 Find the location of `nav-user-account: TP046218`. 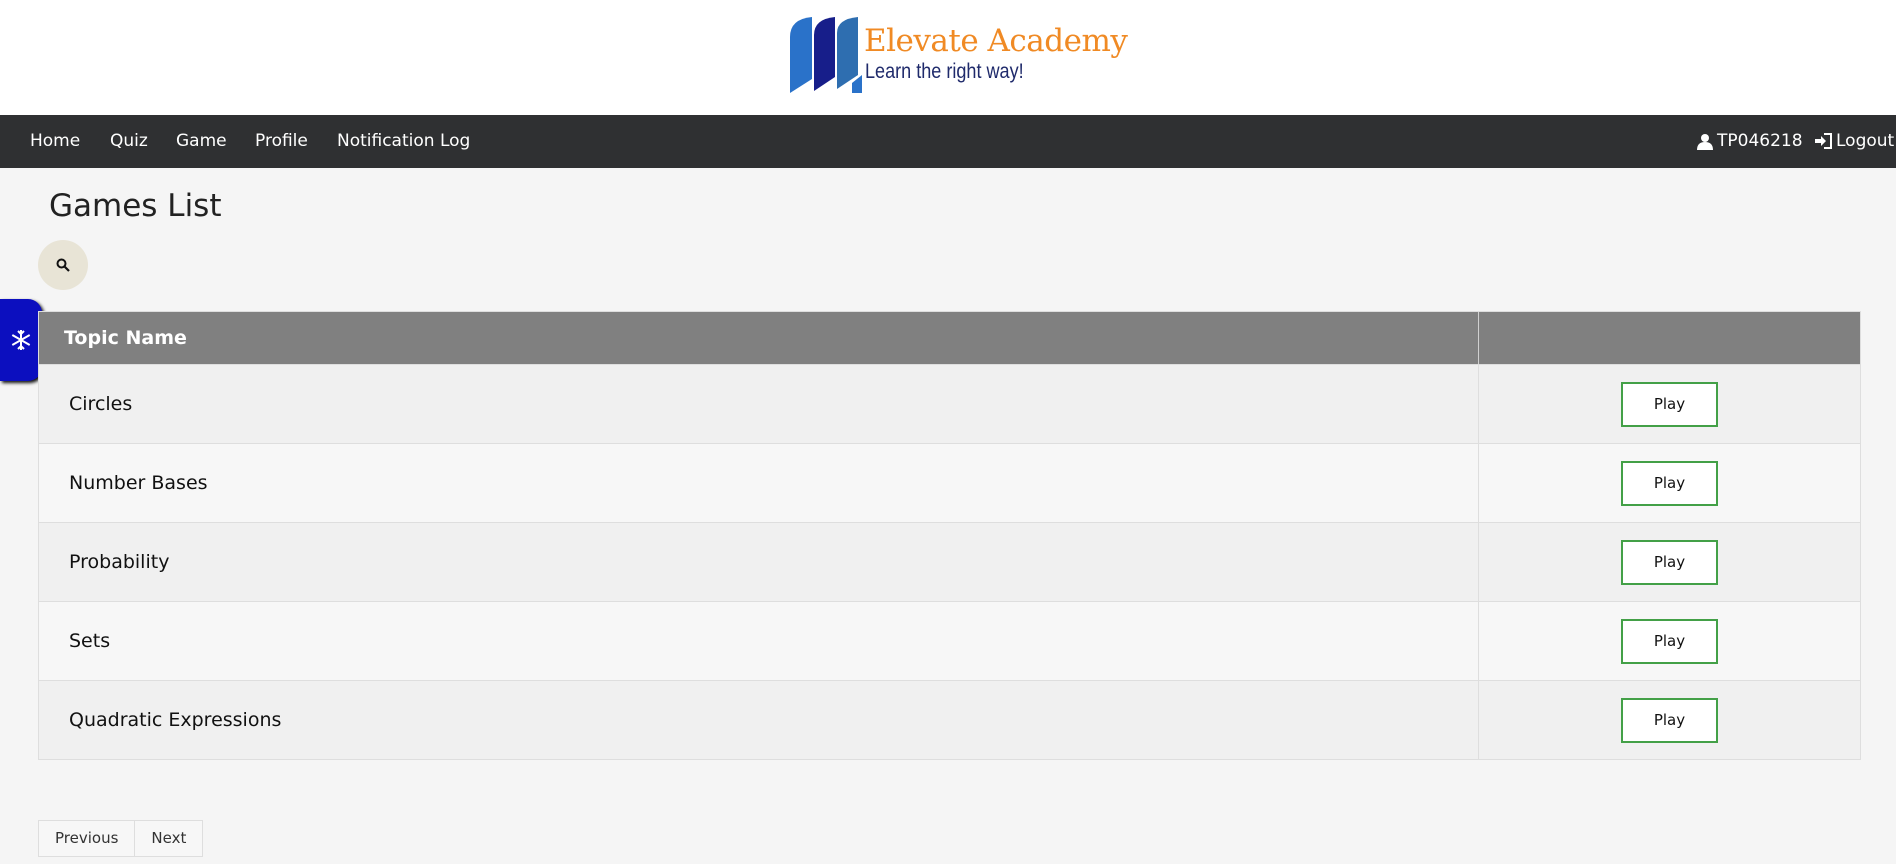

nav-user-account: TP046218 is located at coordinates (1750, 141).